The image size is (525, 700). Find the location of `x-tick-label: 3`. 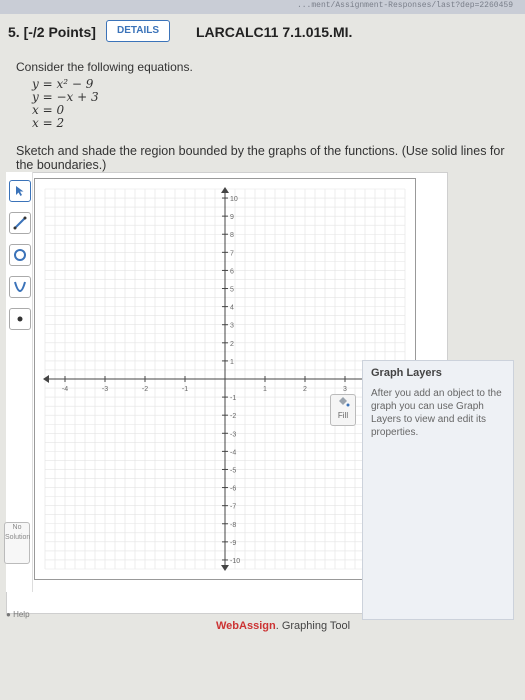

x-tick-label: 3 is located at coordinates (345, 389).